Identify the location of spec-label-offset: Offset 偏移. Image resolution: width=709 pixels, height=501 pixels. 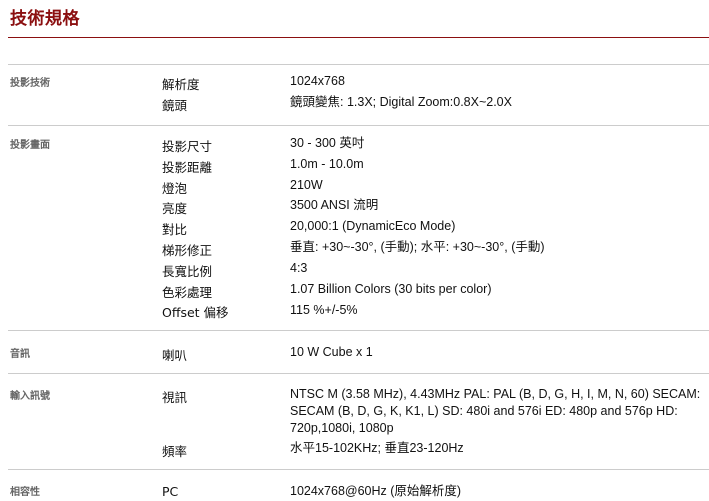
(195, 312).